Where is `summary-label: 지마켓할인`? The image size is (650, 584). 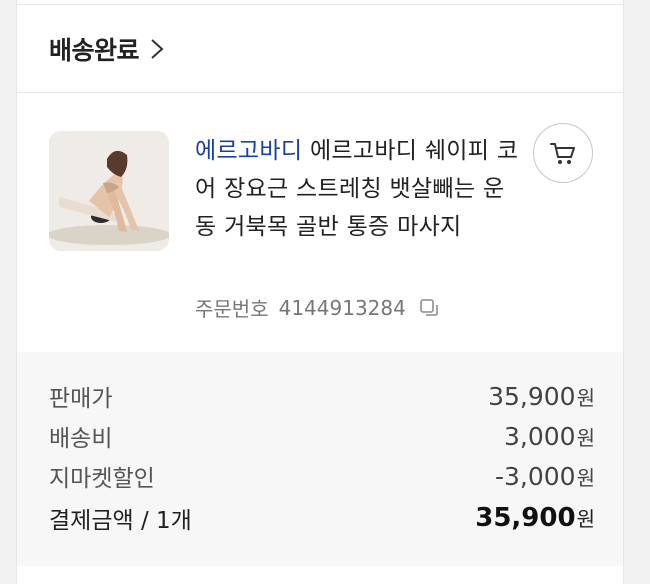 summary-label: 지마켓할인 is located at coordinates (102, 479).